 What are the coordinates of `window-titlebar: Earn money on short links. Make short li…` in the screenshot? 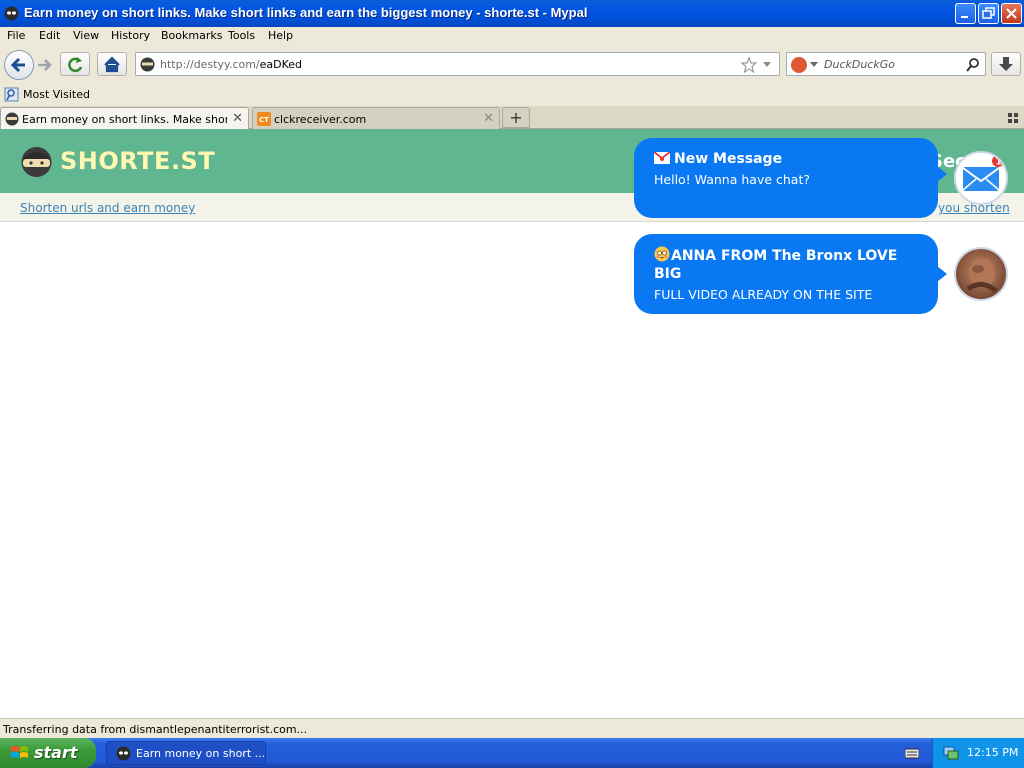 It's located at (512, 13).